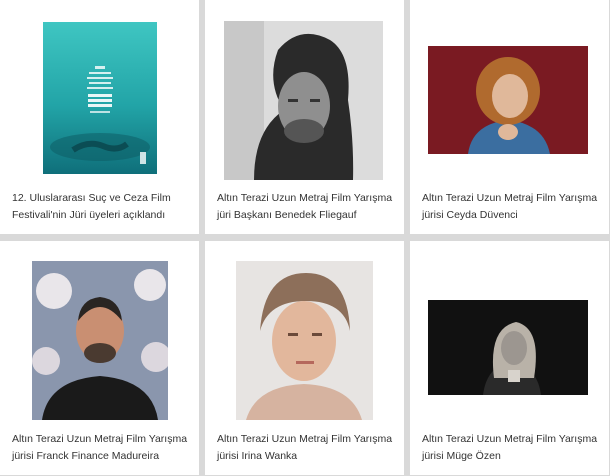  I want to click on caption-line: Festivali'nin Jüri üyeleri açıklandı, so click(89, 215).